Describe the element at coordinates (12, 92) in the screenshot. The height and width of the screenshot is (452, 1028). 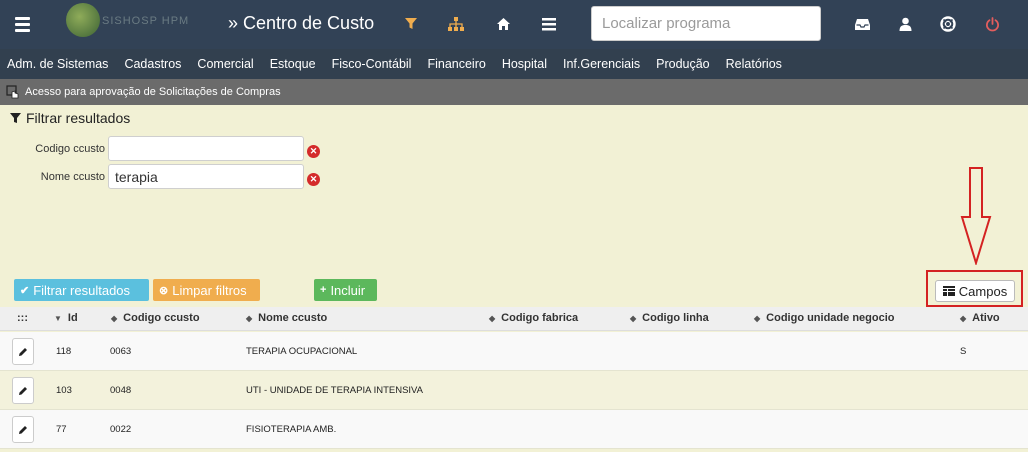
I see `approval-hand-icon` at that location.